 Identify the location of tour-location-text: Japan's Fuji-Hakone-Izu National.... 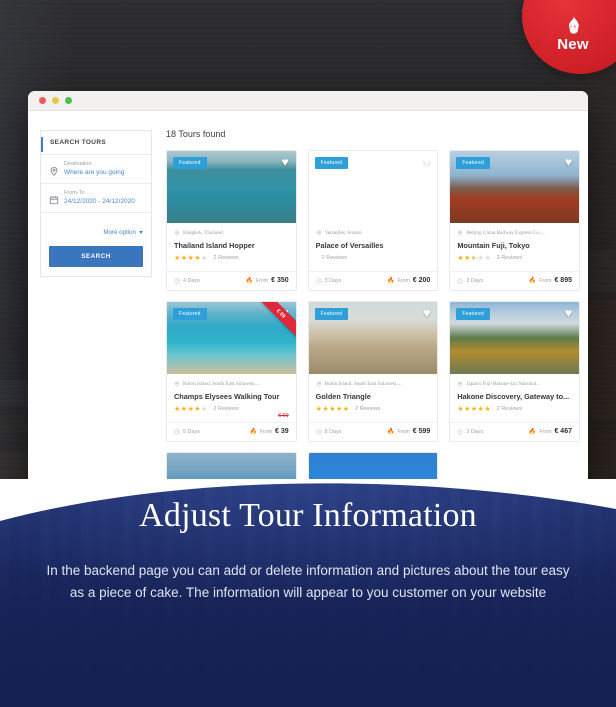
(503, 384).